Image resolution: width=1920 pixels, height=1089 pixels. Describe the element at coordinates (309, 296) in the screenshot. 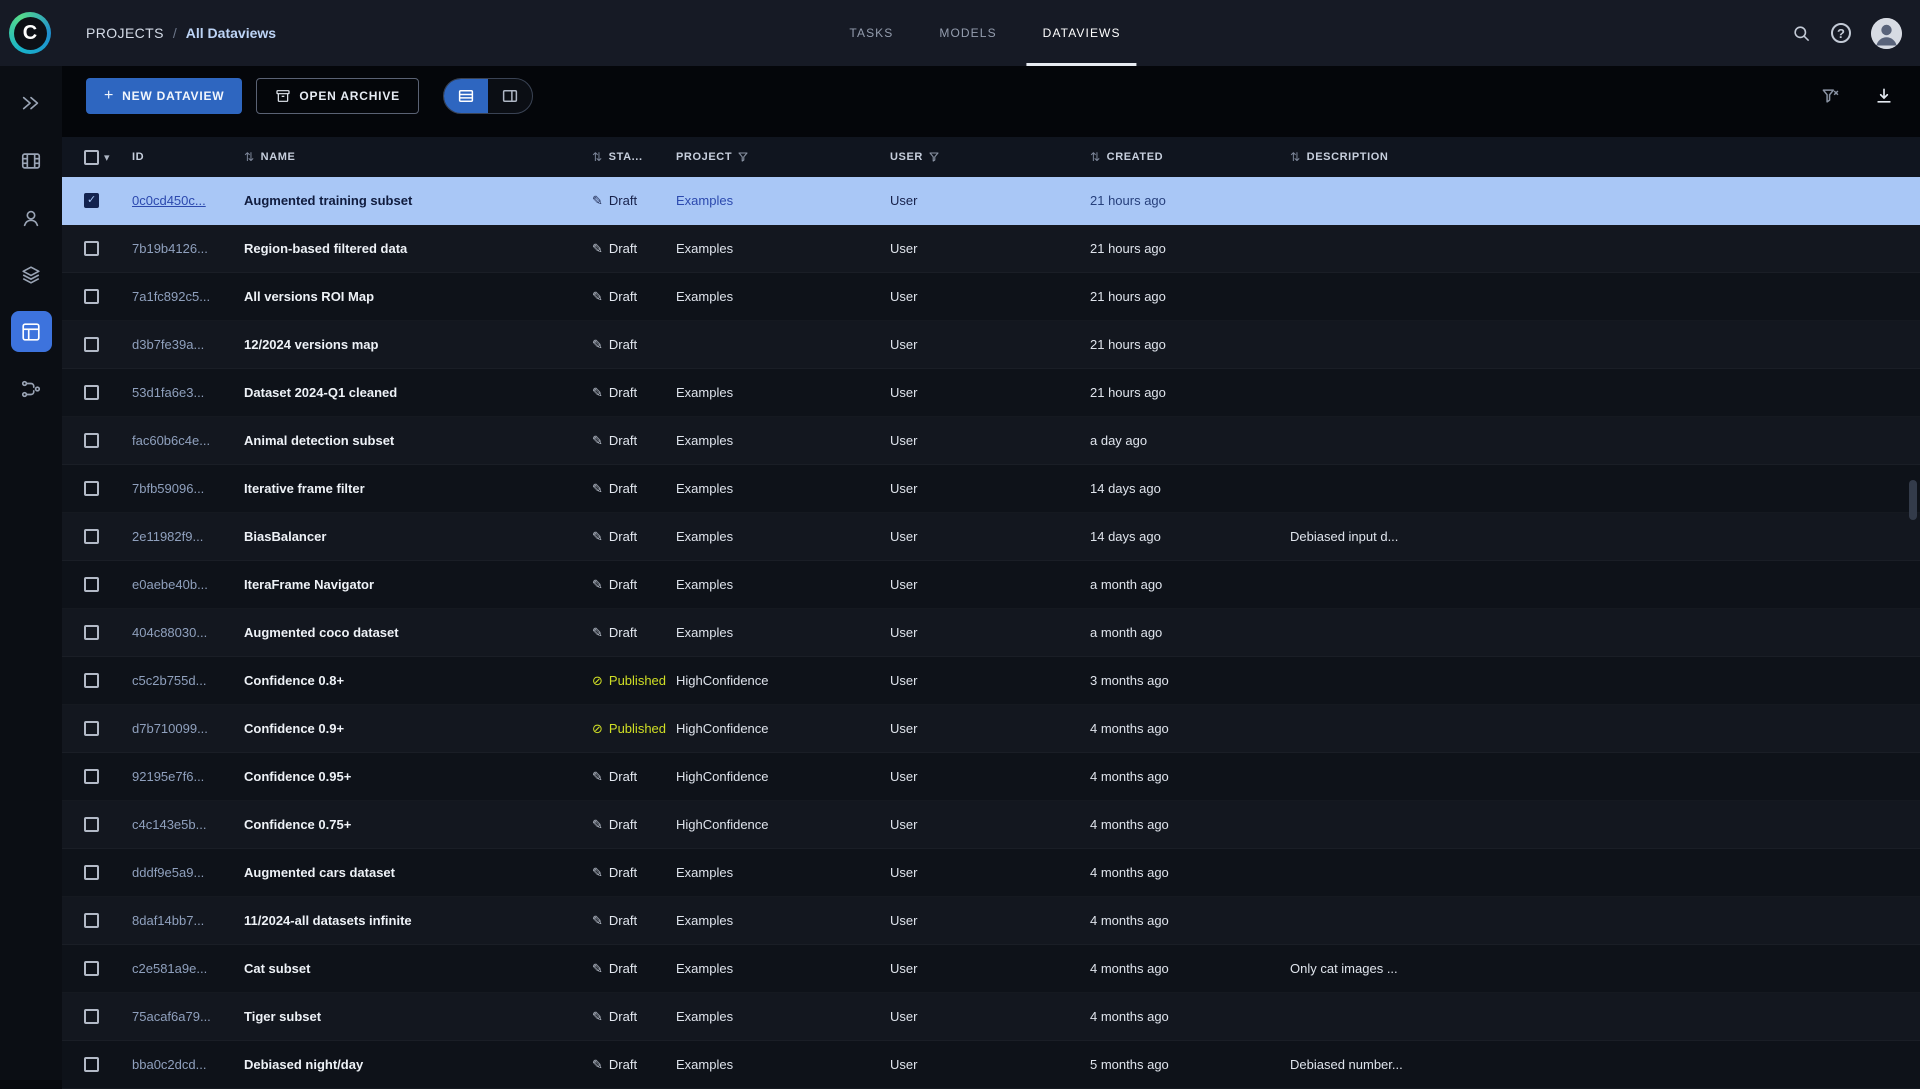

I see `dataview-name-link: All versions ROI Map` at that location.